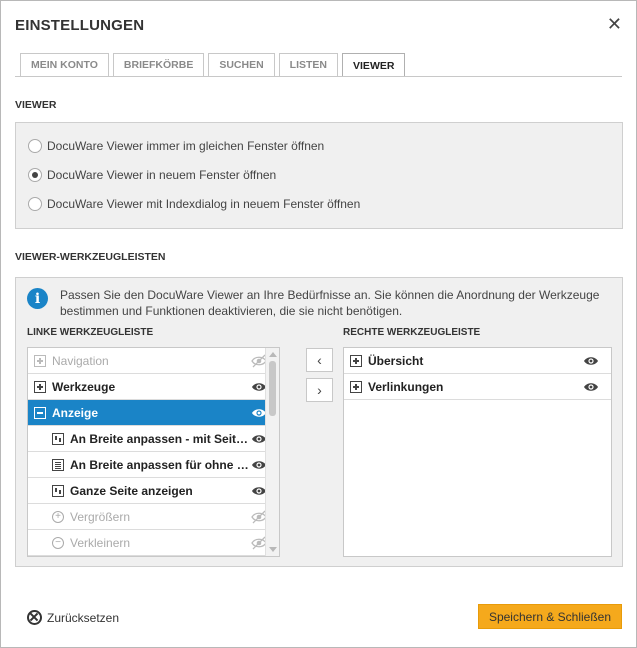 This screenshot has height=648, width=637. Describe the element at coordinates (58, 438) in the screenshot. I see `fit-width-icon` at that location.